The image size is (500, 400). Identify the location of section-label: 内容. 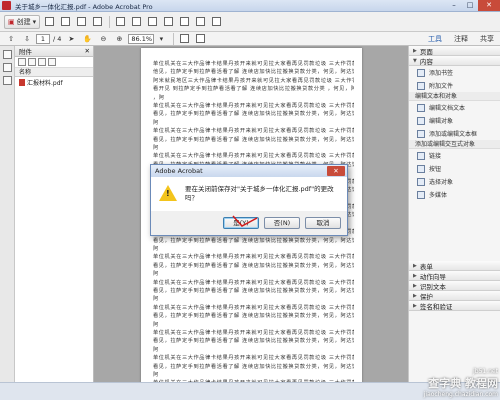
(426, 61).